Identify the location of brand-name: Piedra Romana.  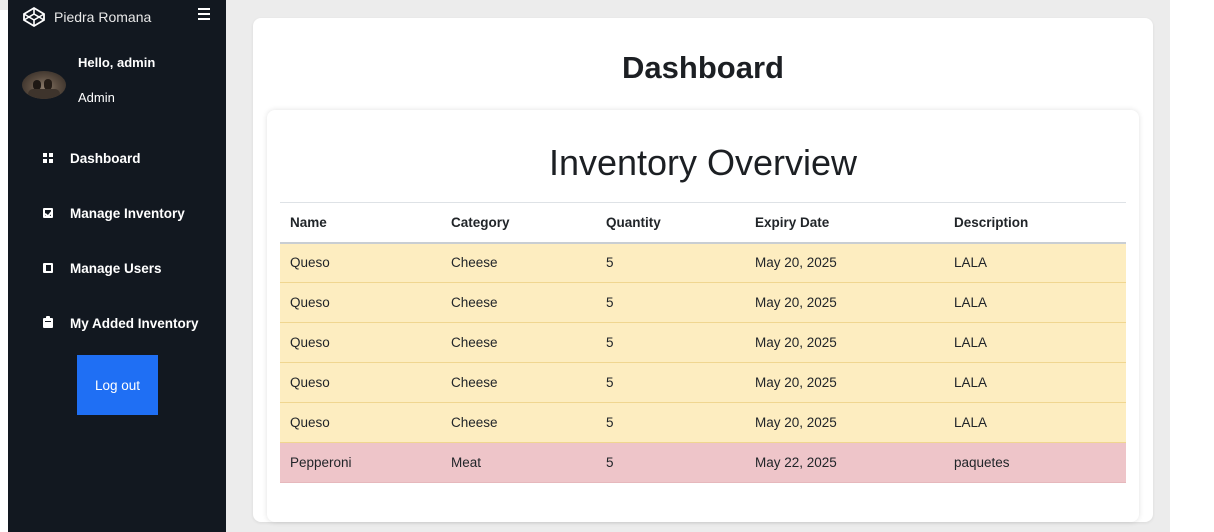
(103, 17).